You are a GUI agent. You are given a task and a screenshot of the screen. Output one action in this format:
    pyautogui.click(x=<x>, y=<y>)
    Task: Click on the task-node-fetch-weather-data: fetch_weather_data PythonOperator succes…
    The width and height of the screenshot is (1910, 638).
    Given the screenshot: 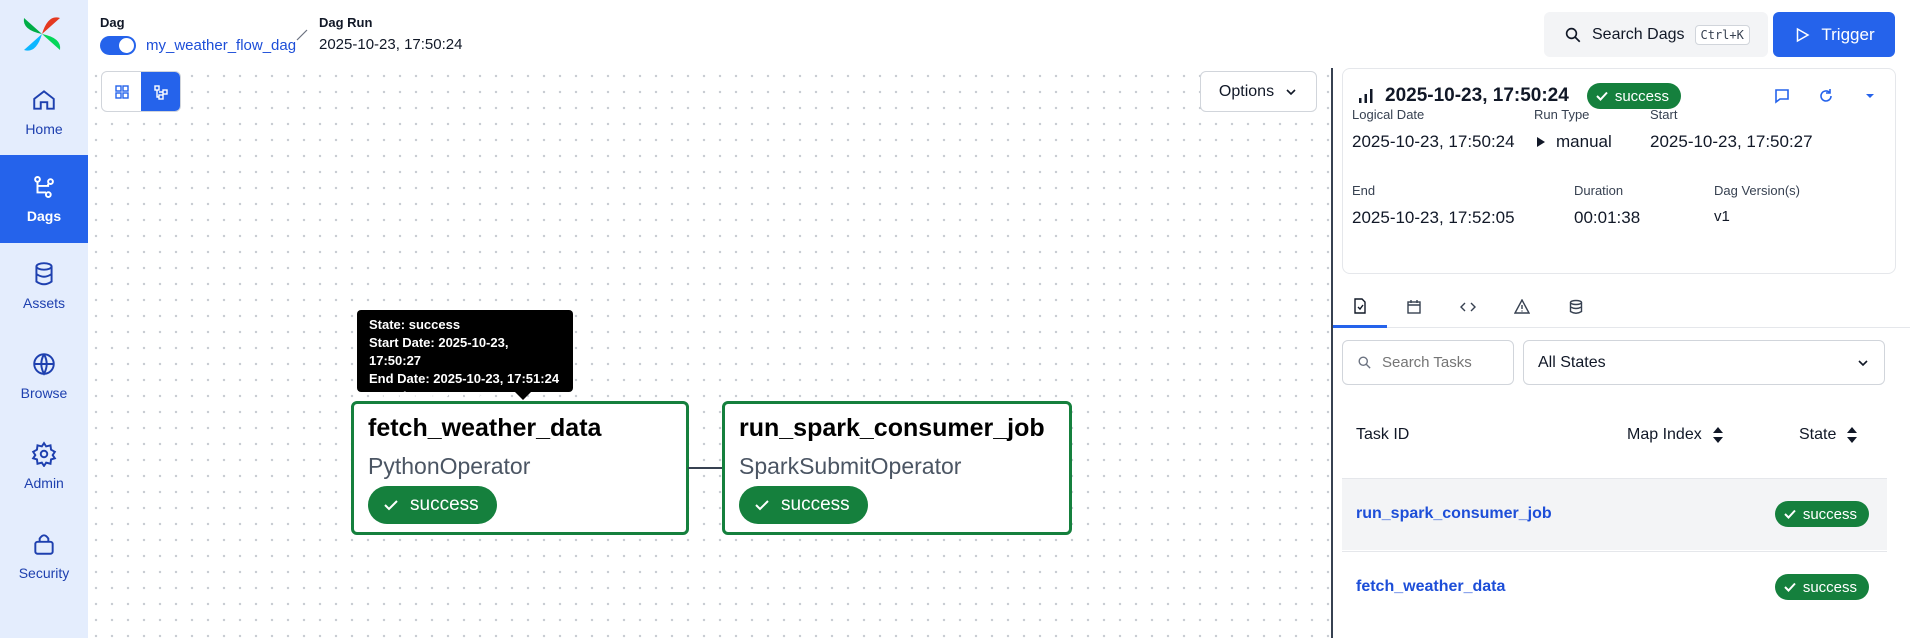 What is the action you would take?
    pyautogui.click(x=520, y=468)
    